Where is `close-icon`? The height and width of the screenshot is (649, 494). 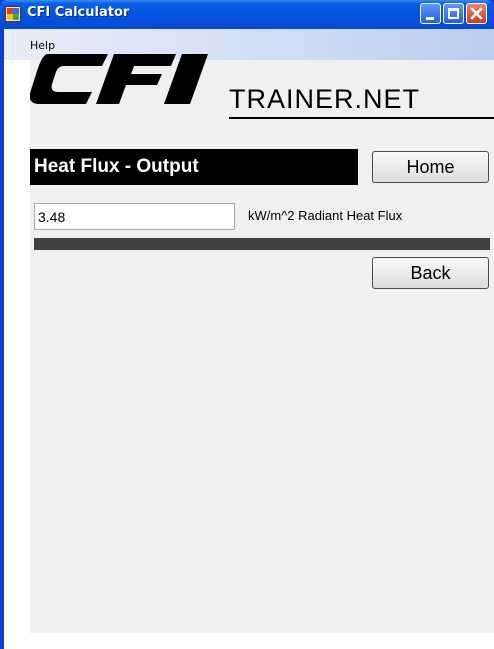
close-icon is located at coordinates (476, 13).